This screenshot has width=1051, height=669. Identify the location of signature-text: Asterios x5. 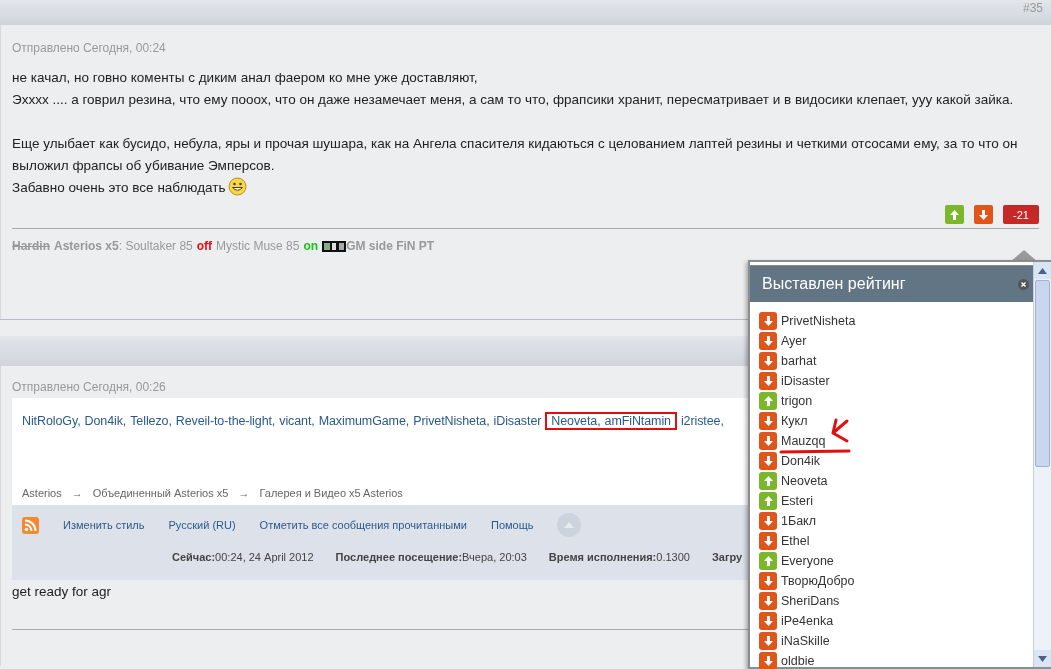
(86, 246).